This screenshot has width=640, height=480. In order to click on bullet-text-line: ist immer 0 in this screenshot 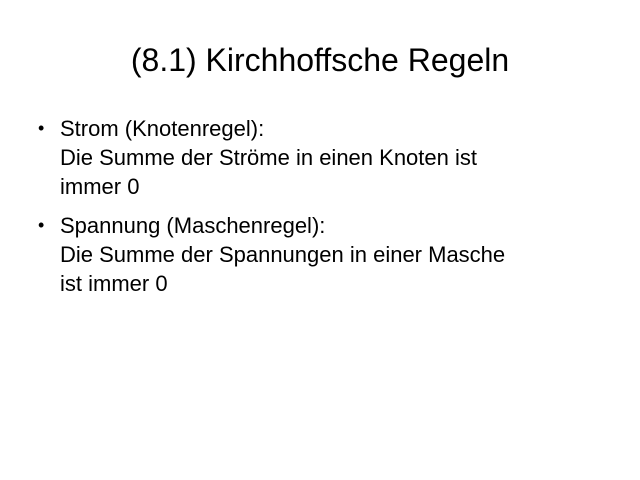, I will do `click(114, 283)`.